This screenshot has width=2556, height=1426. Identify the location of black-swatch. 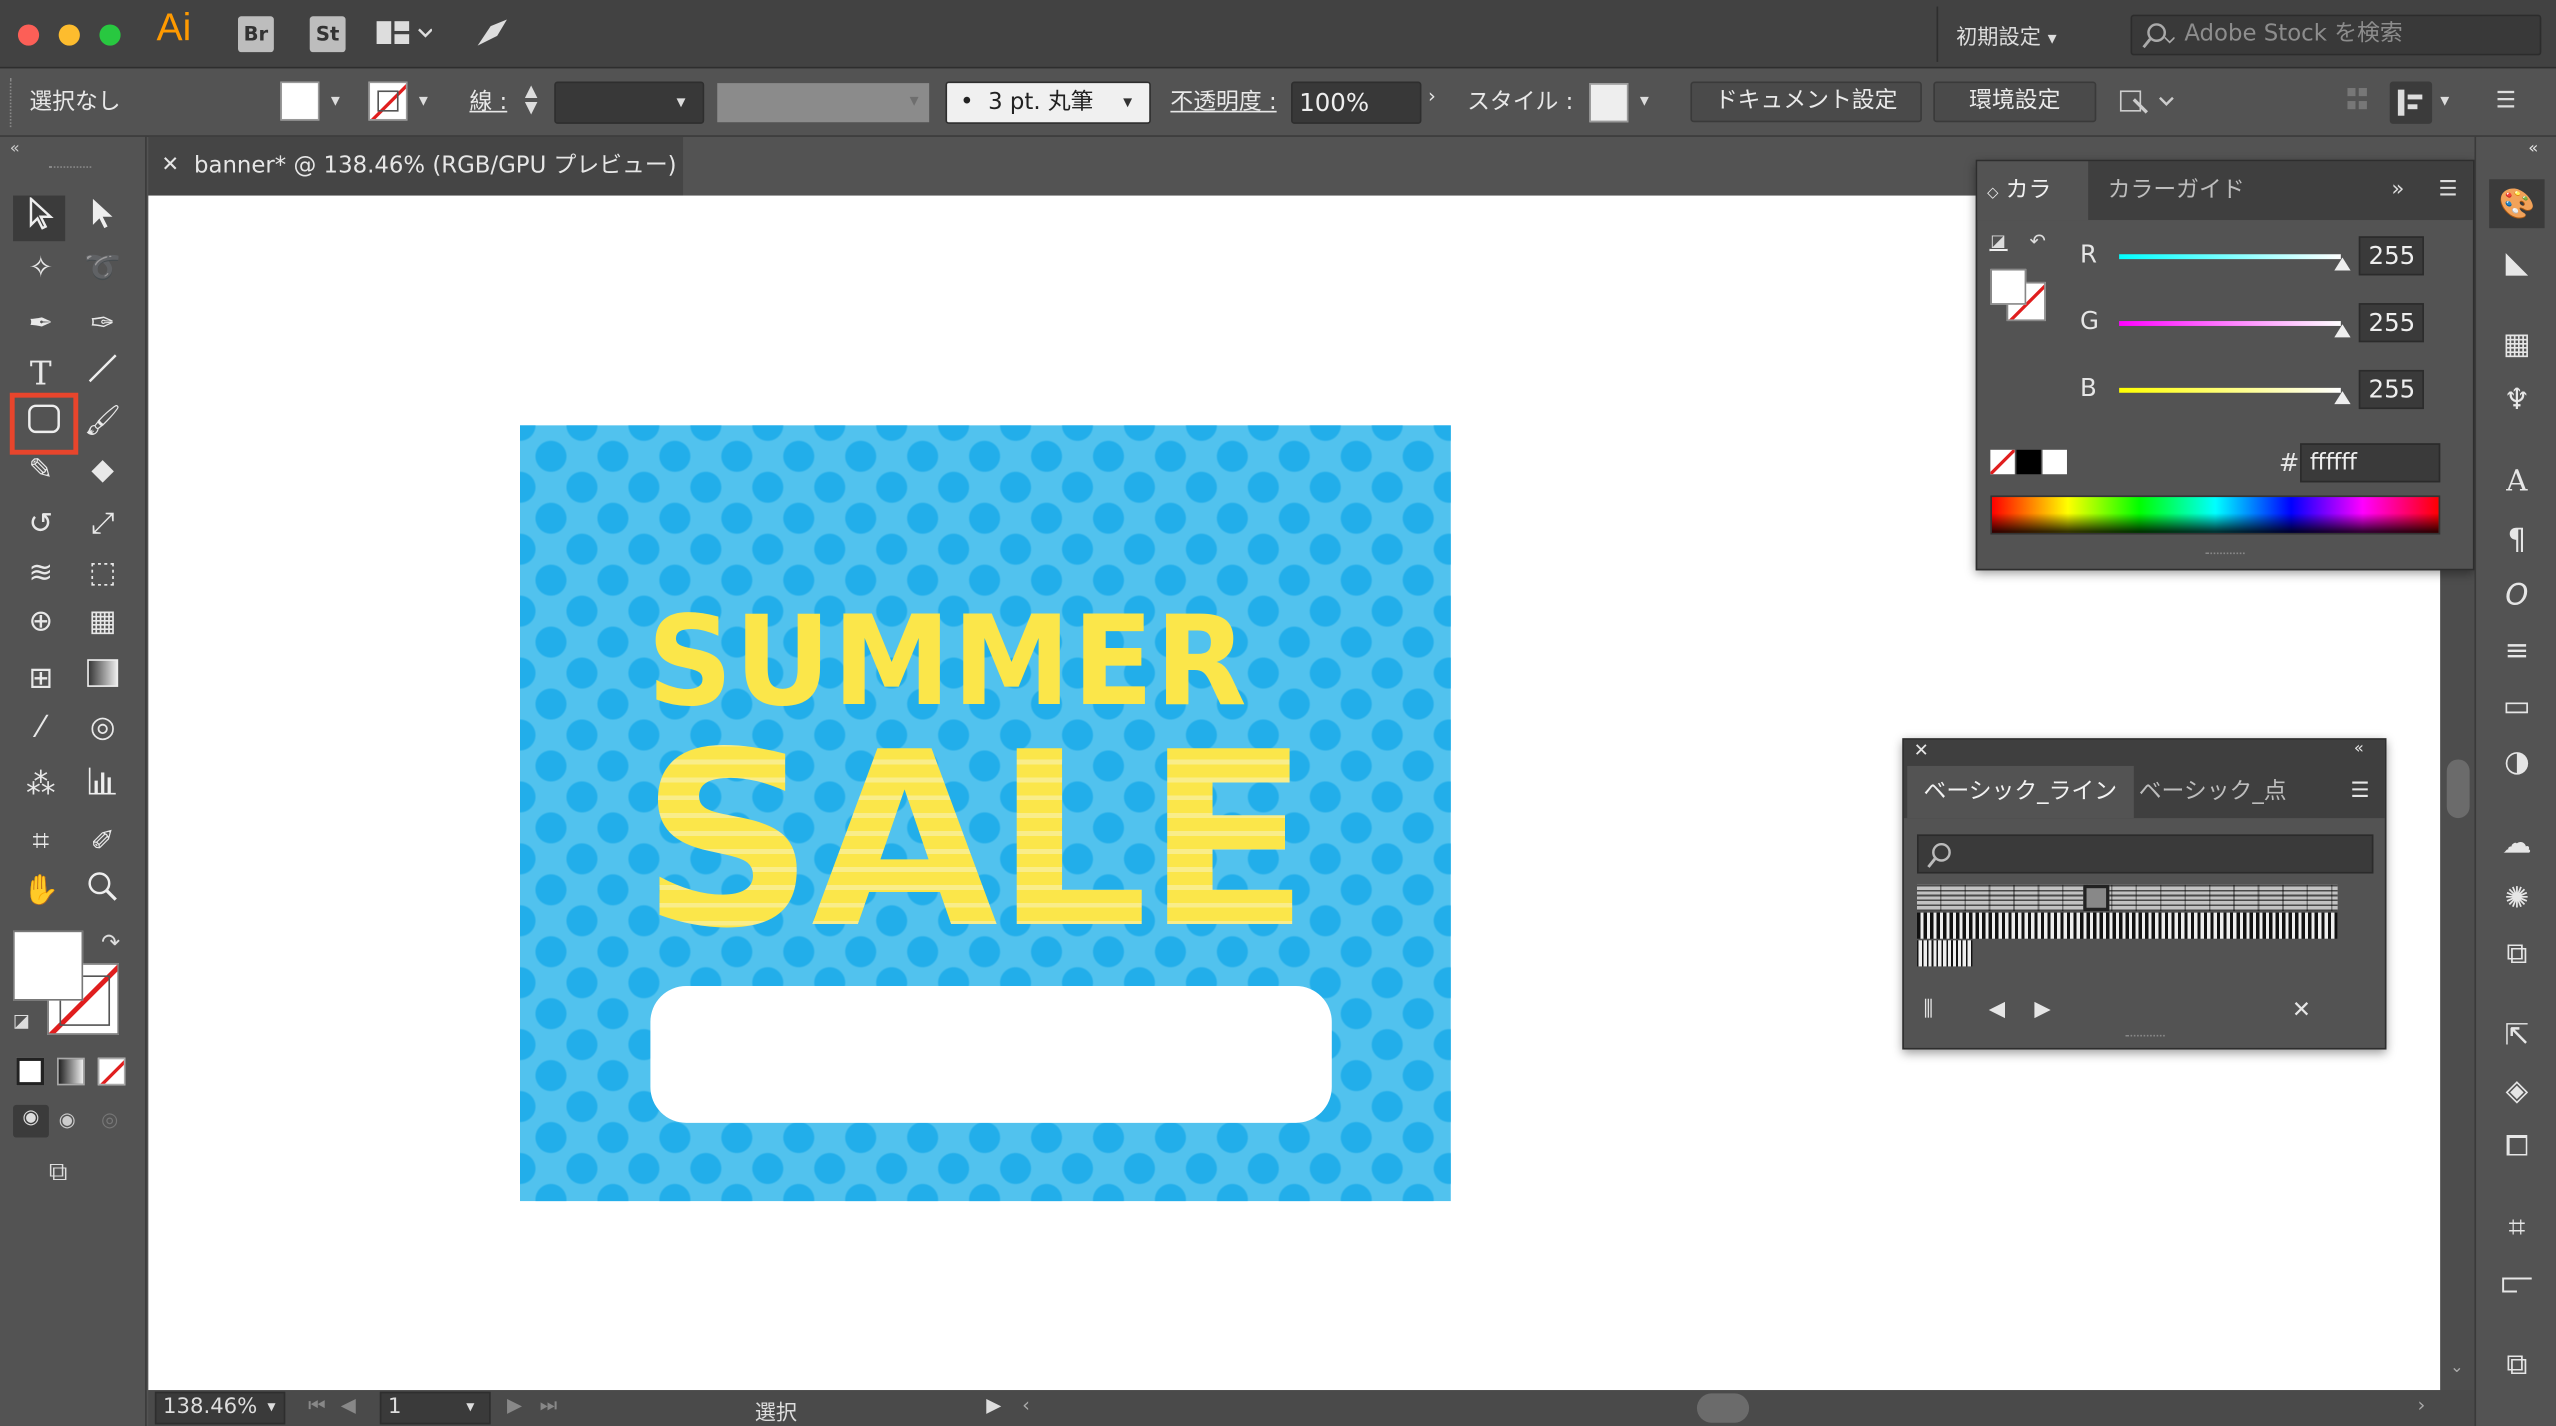
(2028, 462).